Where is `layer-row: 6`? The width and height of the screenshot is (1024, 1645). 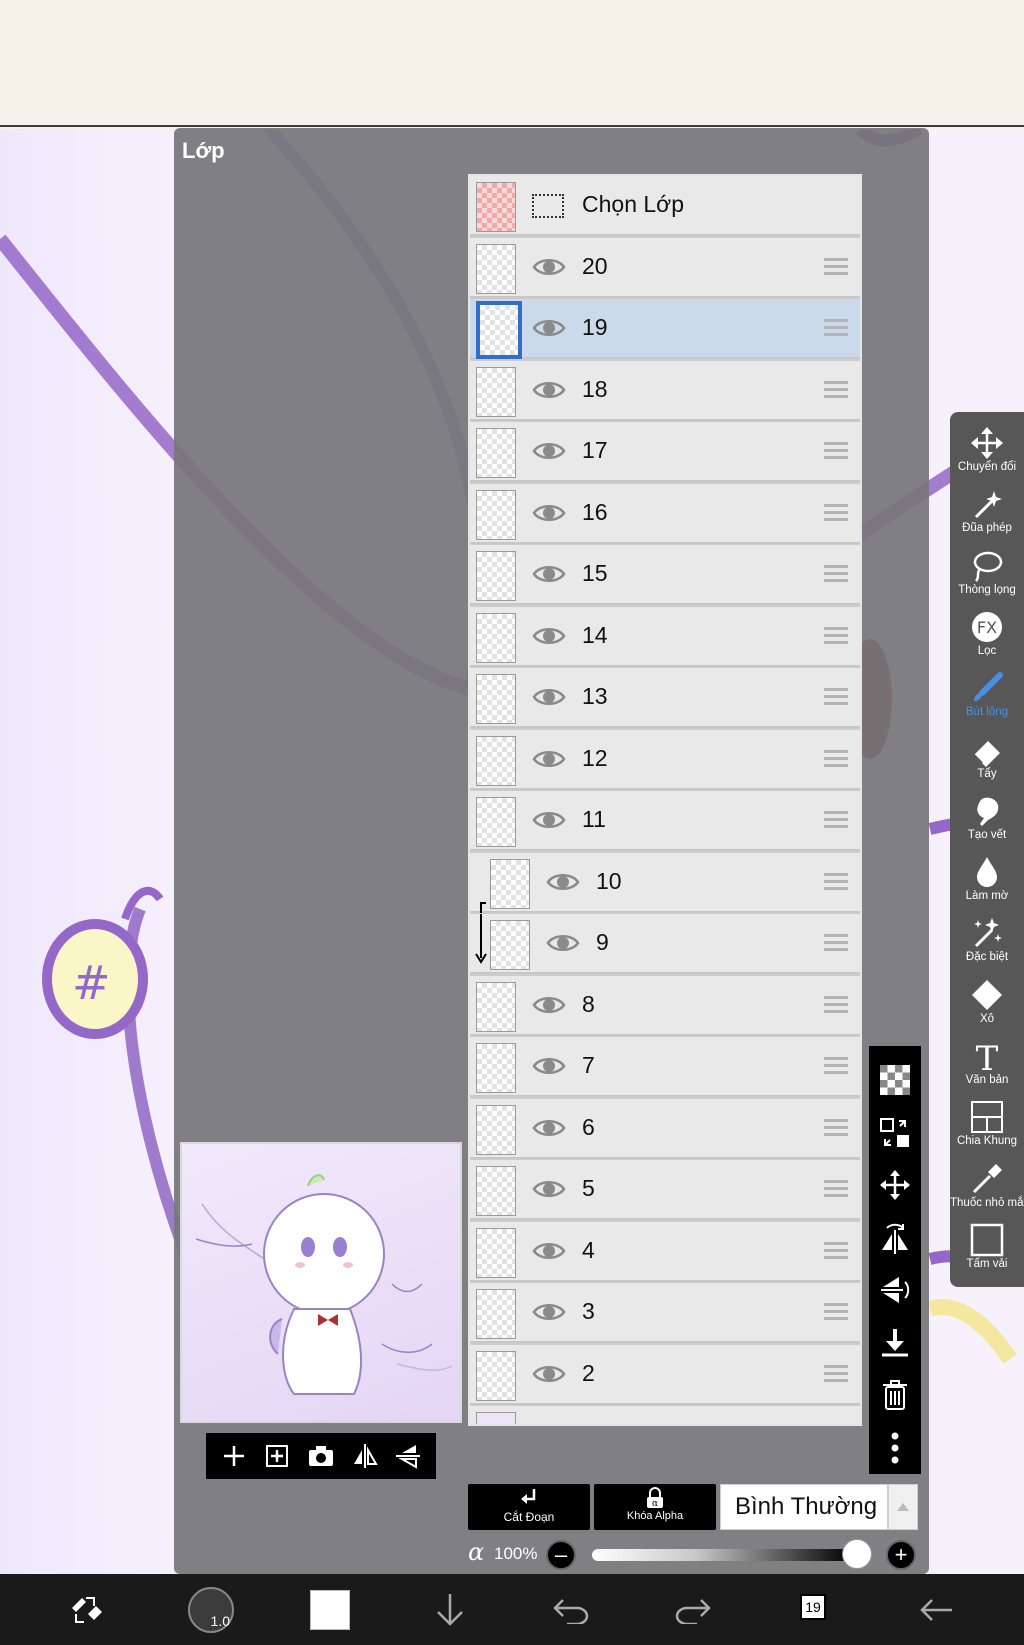 layer-row: 6 is located at coordinates (665, 1128).